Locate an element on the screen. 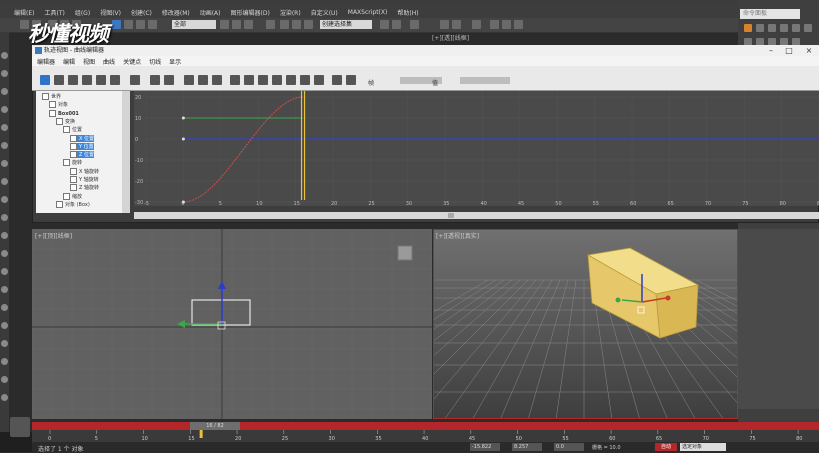  snap-frames-icon is located at coordinates (217, 80).